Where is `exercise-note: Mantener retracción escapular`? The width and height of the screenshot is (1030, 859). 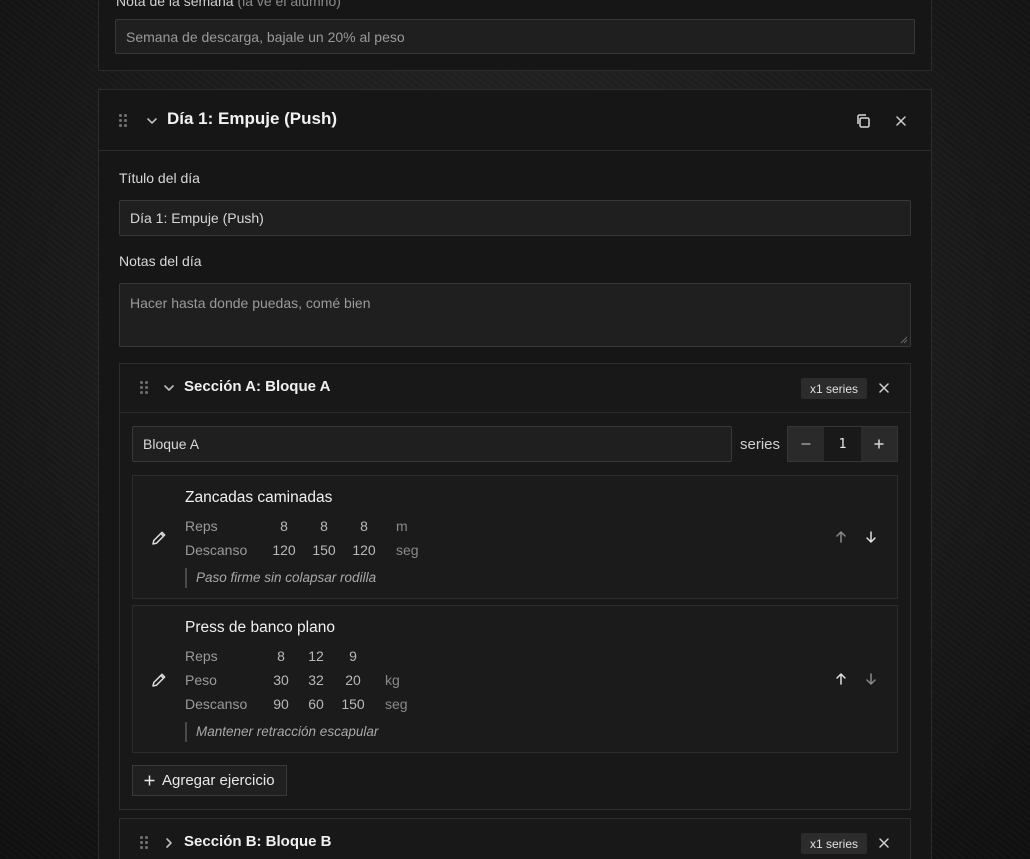 exercise-note: Mantener retracción escapular is located at coordinates (287, 731).